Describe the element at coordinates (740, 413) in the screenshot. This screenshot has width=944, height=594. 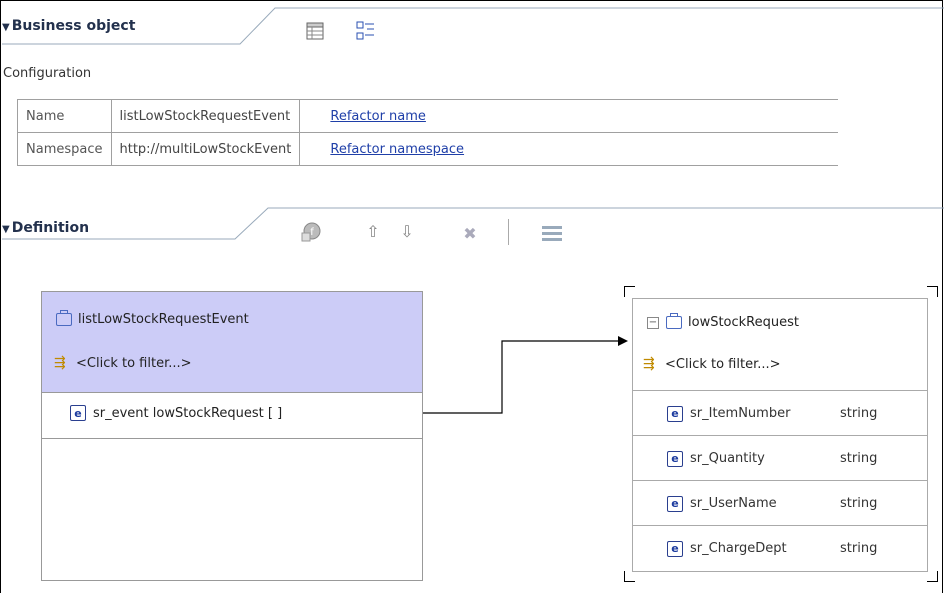
I see `field-name: sr_ItemNumber` at that location.